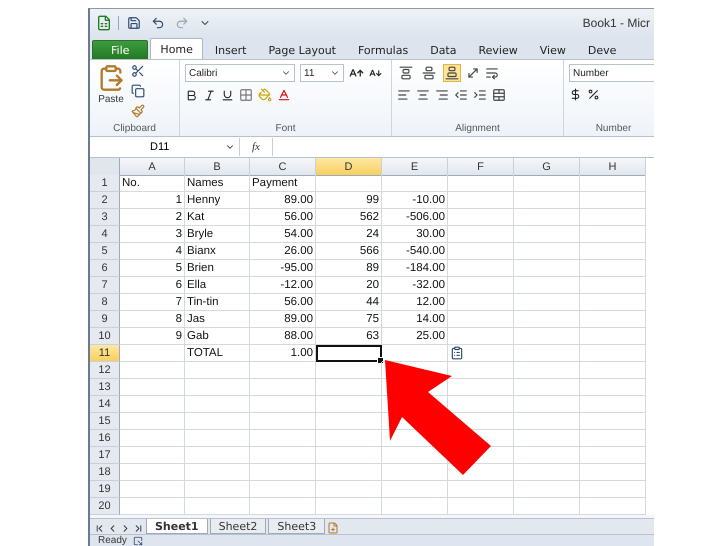 Image resolution: width=728 pixels, height=546 pixels. Describe the element at coordinates (209, 95) in the screenshot. I see `italic-icon` at that location.